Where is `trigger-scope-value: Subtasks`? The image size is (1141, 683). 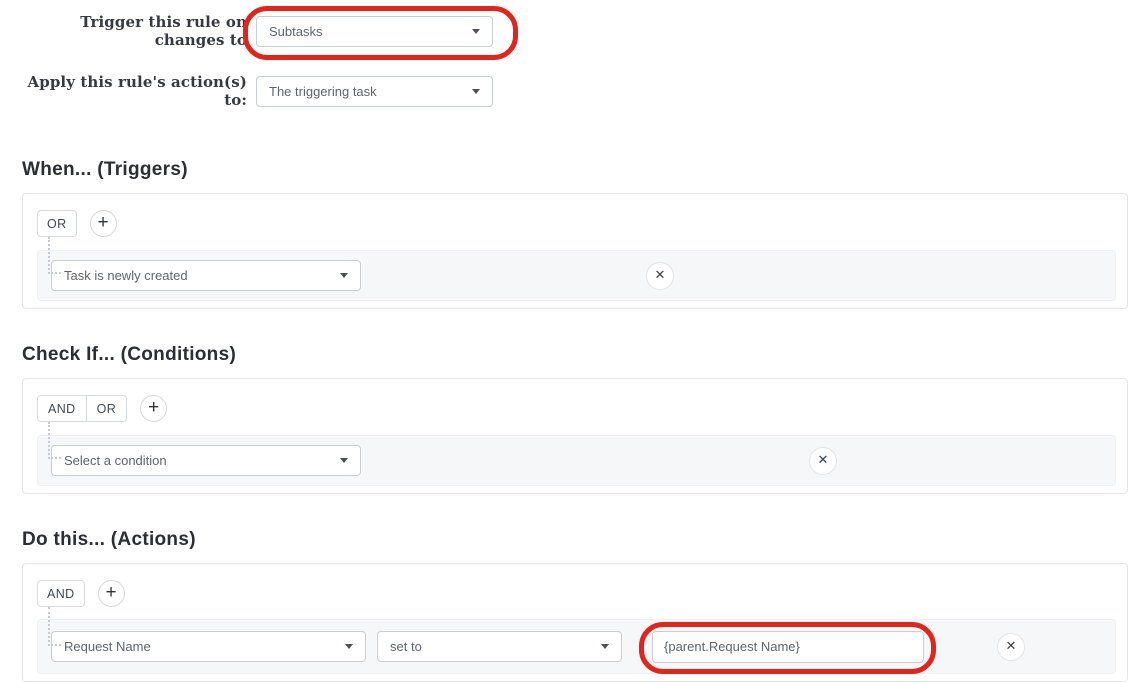 trigger-scope-value: Subtasks is located at coordinates (296, 31).